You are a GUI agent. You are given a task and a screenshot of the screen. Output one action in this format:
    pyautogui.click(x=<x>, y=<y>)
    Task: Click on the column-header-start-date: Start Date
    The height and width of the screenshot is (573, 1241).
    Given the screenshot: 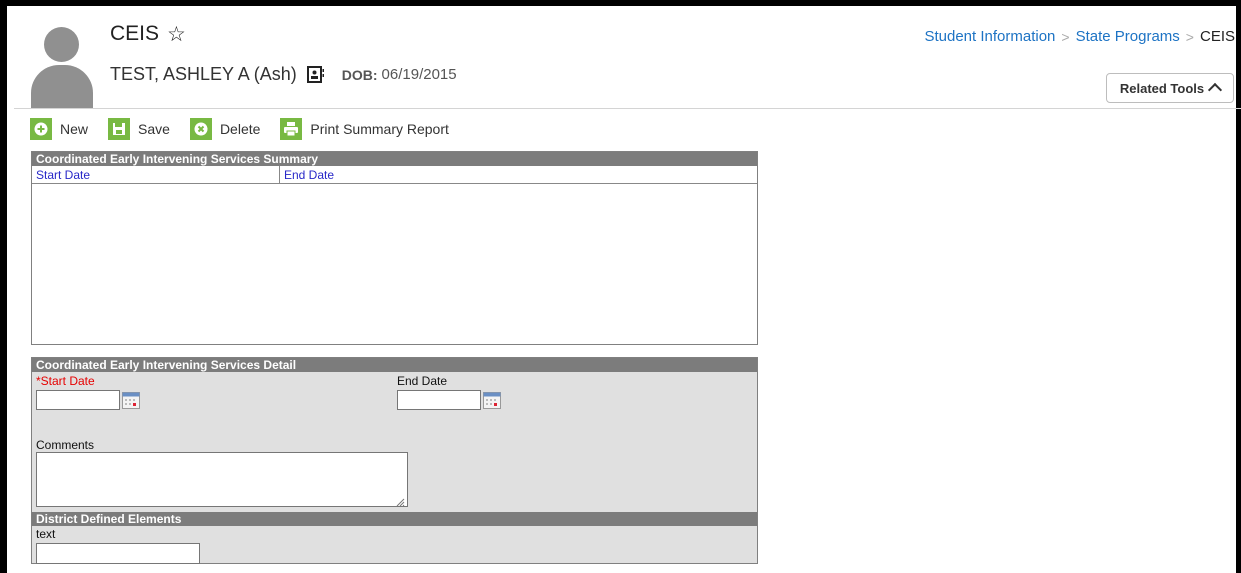 What is the action you would take?
    pyautogui.click(x=156, y=175)
    